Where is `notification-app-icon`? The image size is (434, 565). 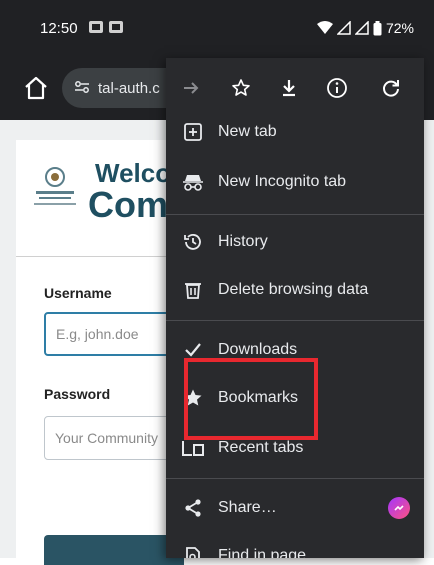
notification-app-icon is located at coordinates (106, 27).